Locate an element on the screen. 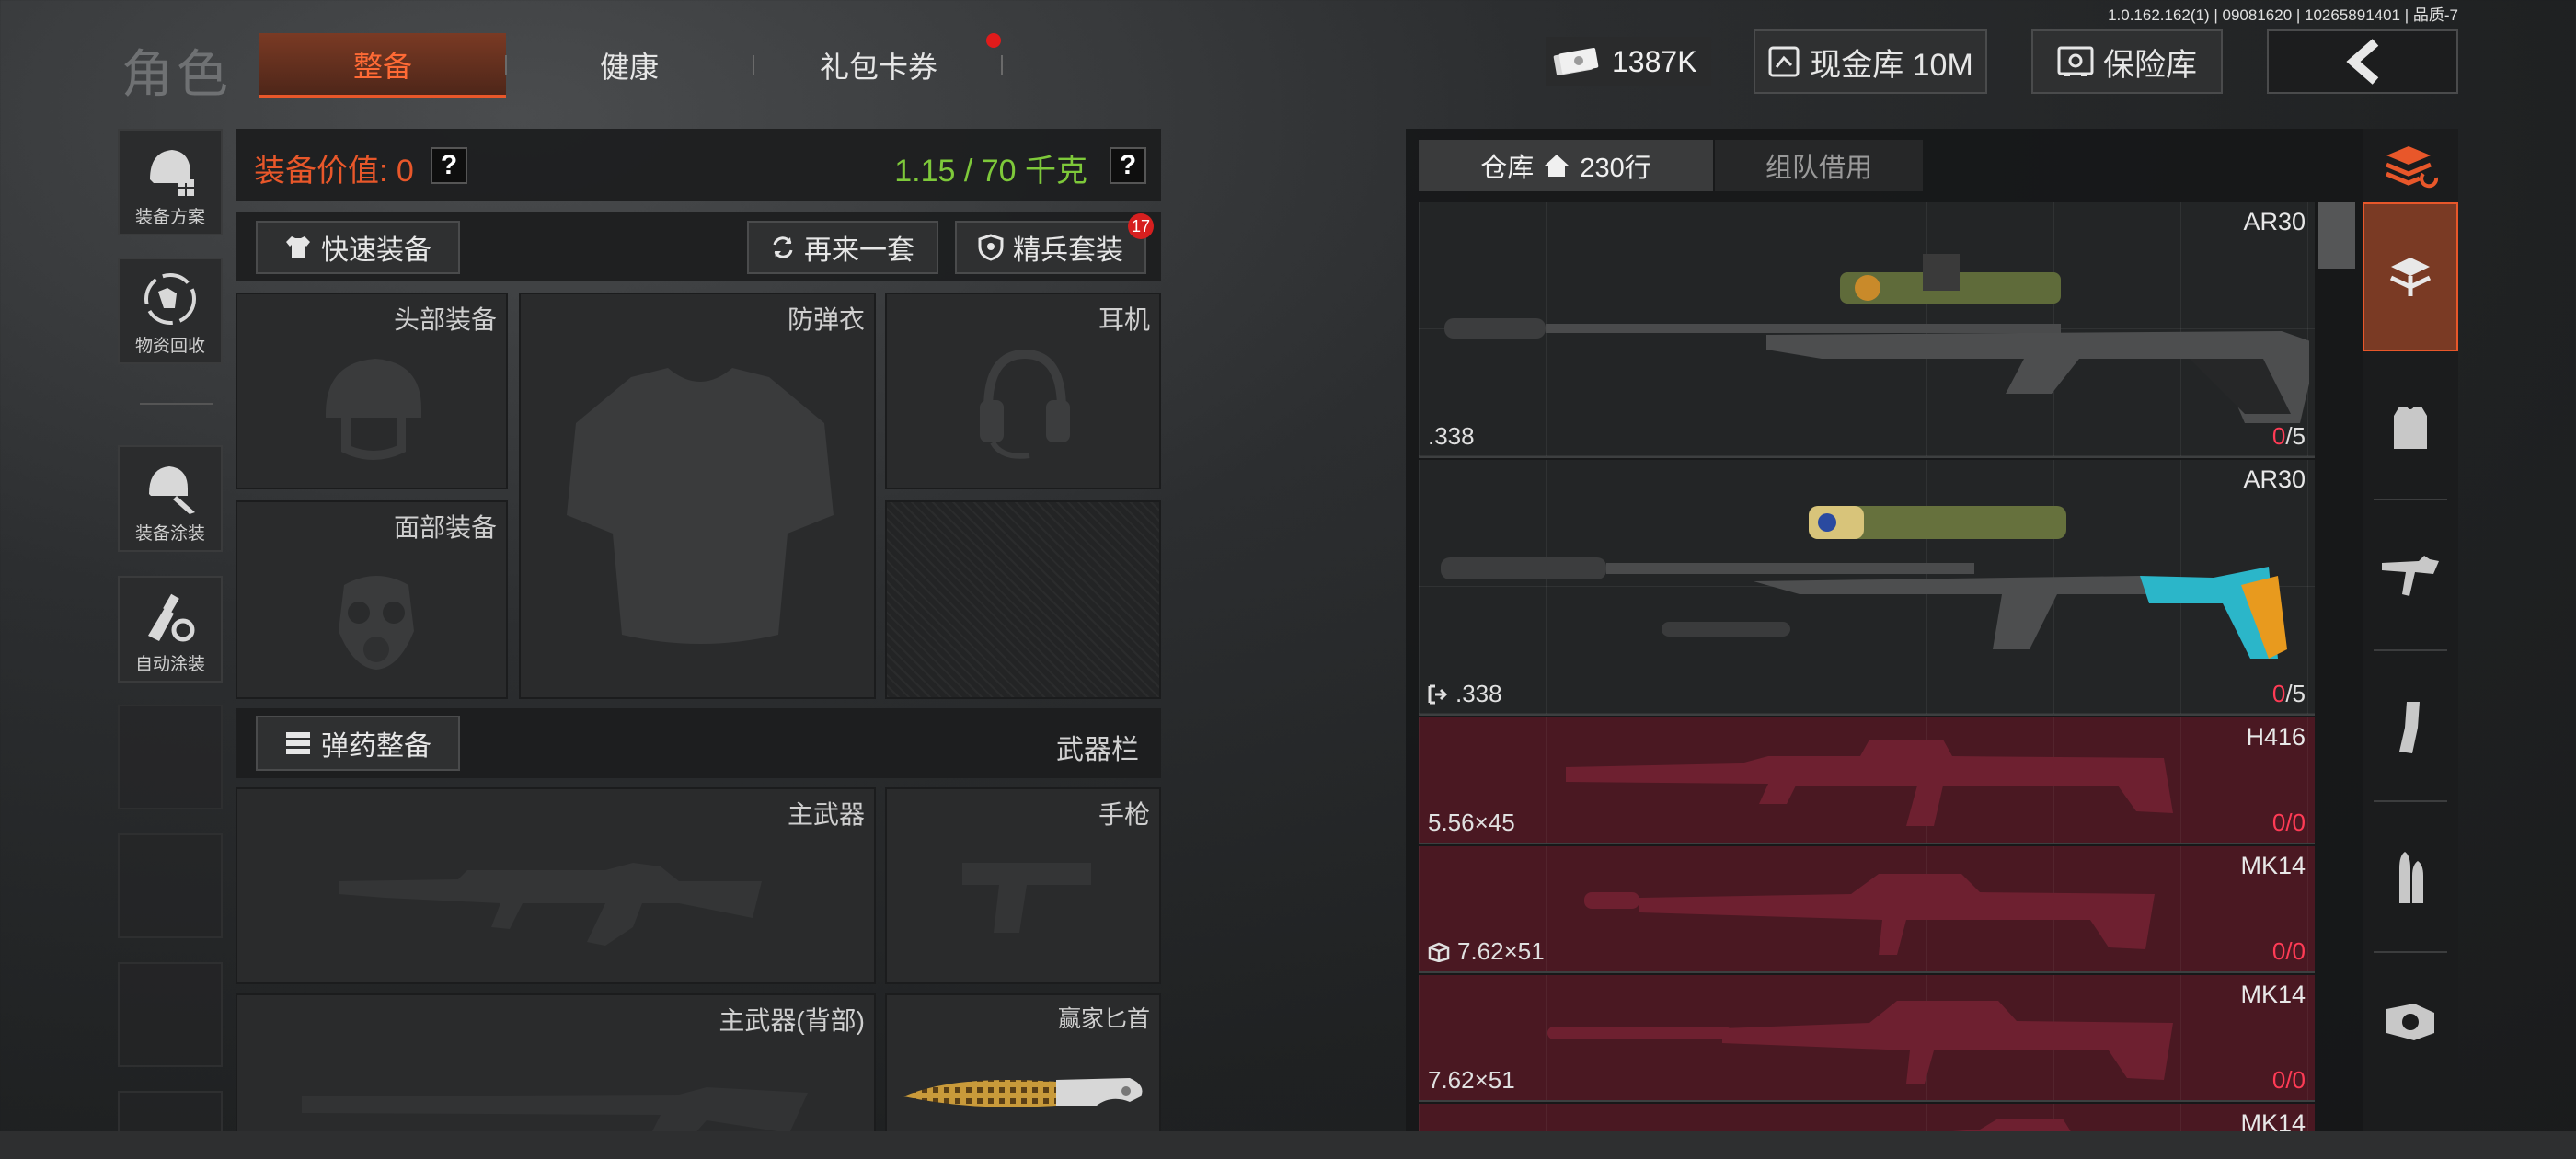 Image resolution: width=2576 pixels, height=1159 pixels. face-gear-label: 面部装备 is located at coordinates (445, 527).